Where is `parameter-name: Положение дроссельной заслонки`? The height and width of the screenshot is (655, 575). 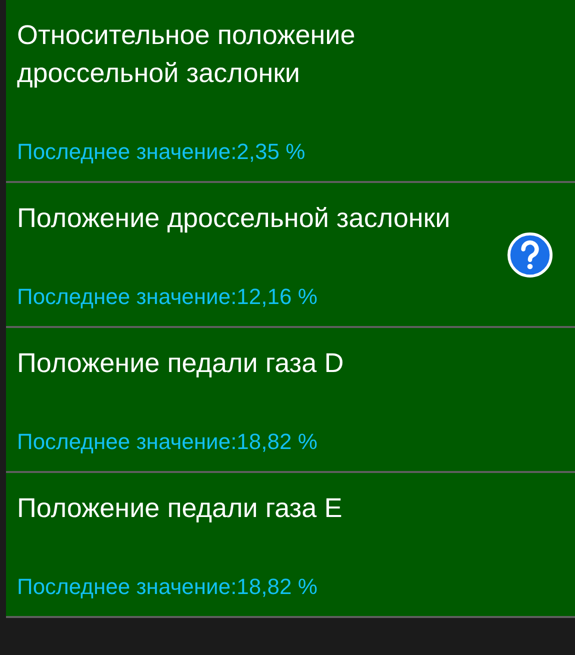 parameter-name: Положение дроссельной заслонки is located at coordinates (234, 218).